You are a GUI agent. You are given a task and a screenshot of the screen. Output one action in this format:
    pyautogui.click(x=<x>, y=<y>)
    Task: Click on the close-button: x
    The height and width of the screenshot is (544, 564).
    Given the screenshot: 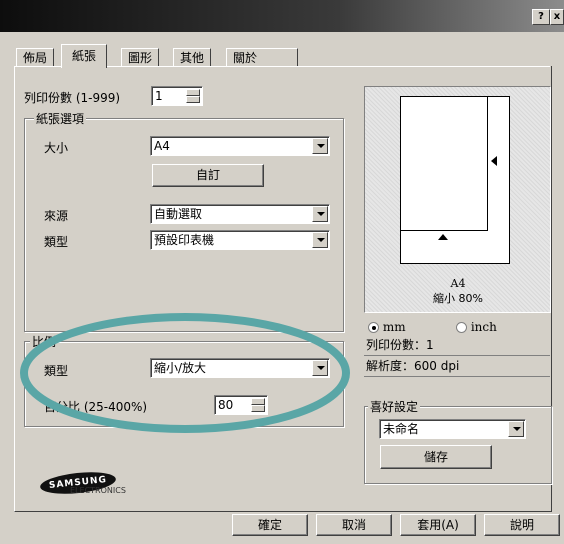 What is the action you would take?
    pyautogui.click(x=557, y=17)
    